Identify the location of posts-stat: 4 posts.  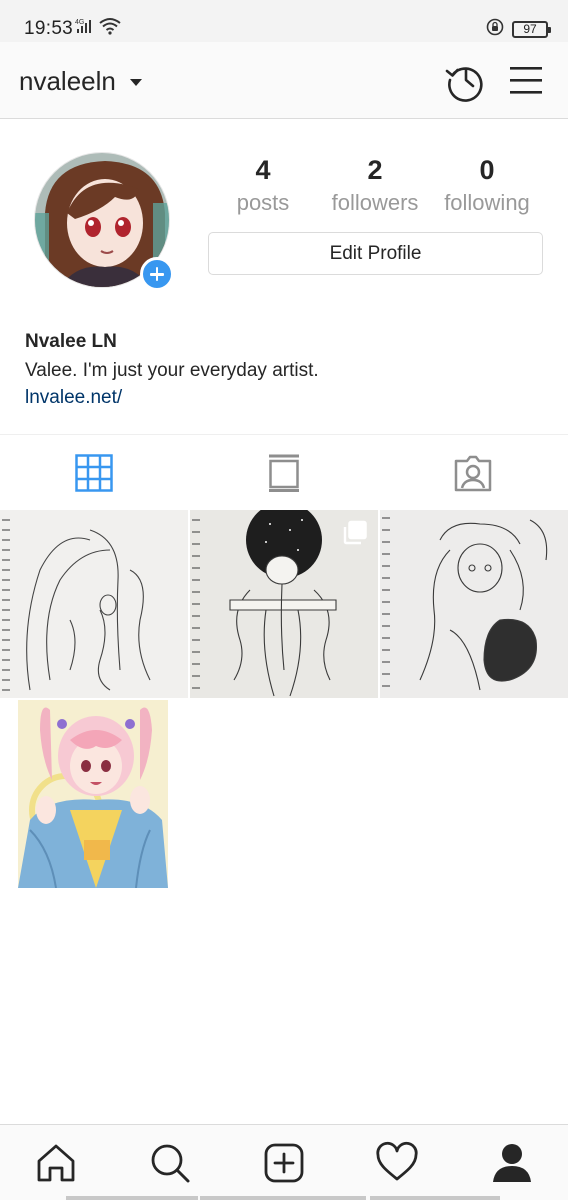
(263, 187).